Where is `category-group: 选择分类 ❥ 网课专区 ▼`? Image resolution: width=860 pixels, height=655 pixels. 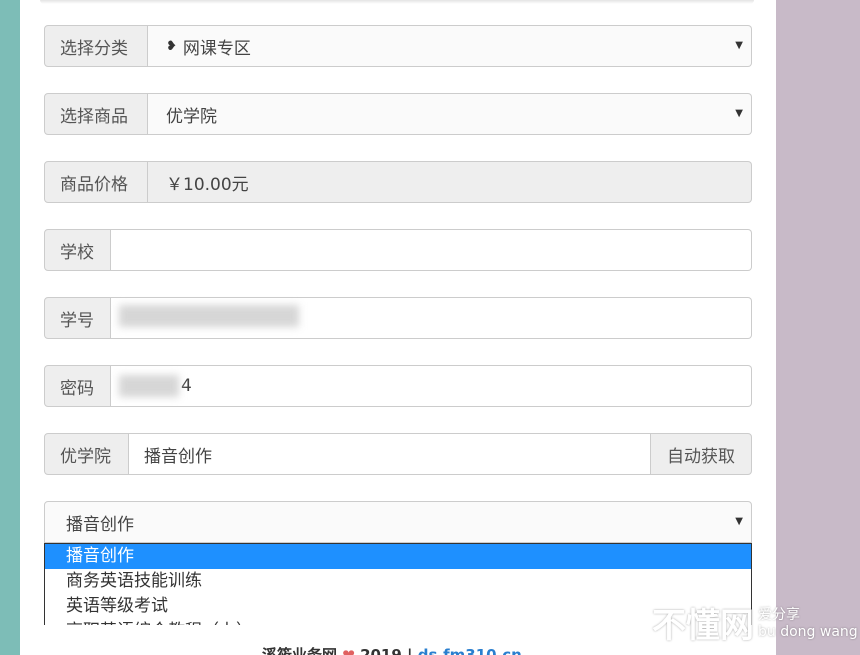 category-group: 选择分类 ❥ 网课专区 ▼ is located at coordinates (398, 46).